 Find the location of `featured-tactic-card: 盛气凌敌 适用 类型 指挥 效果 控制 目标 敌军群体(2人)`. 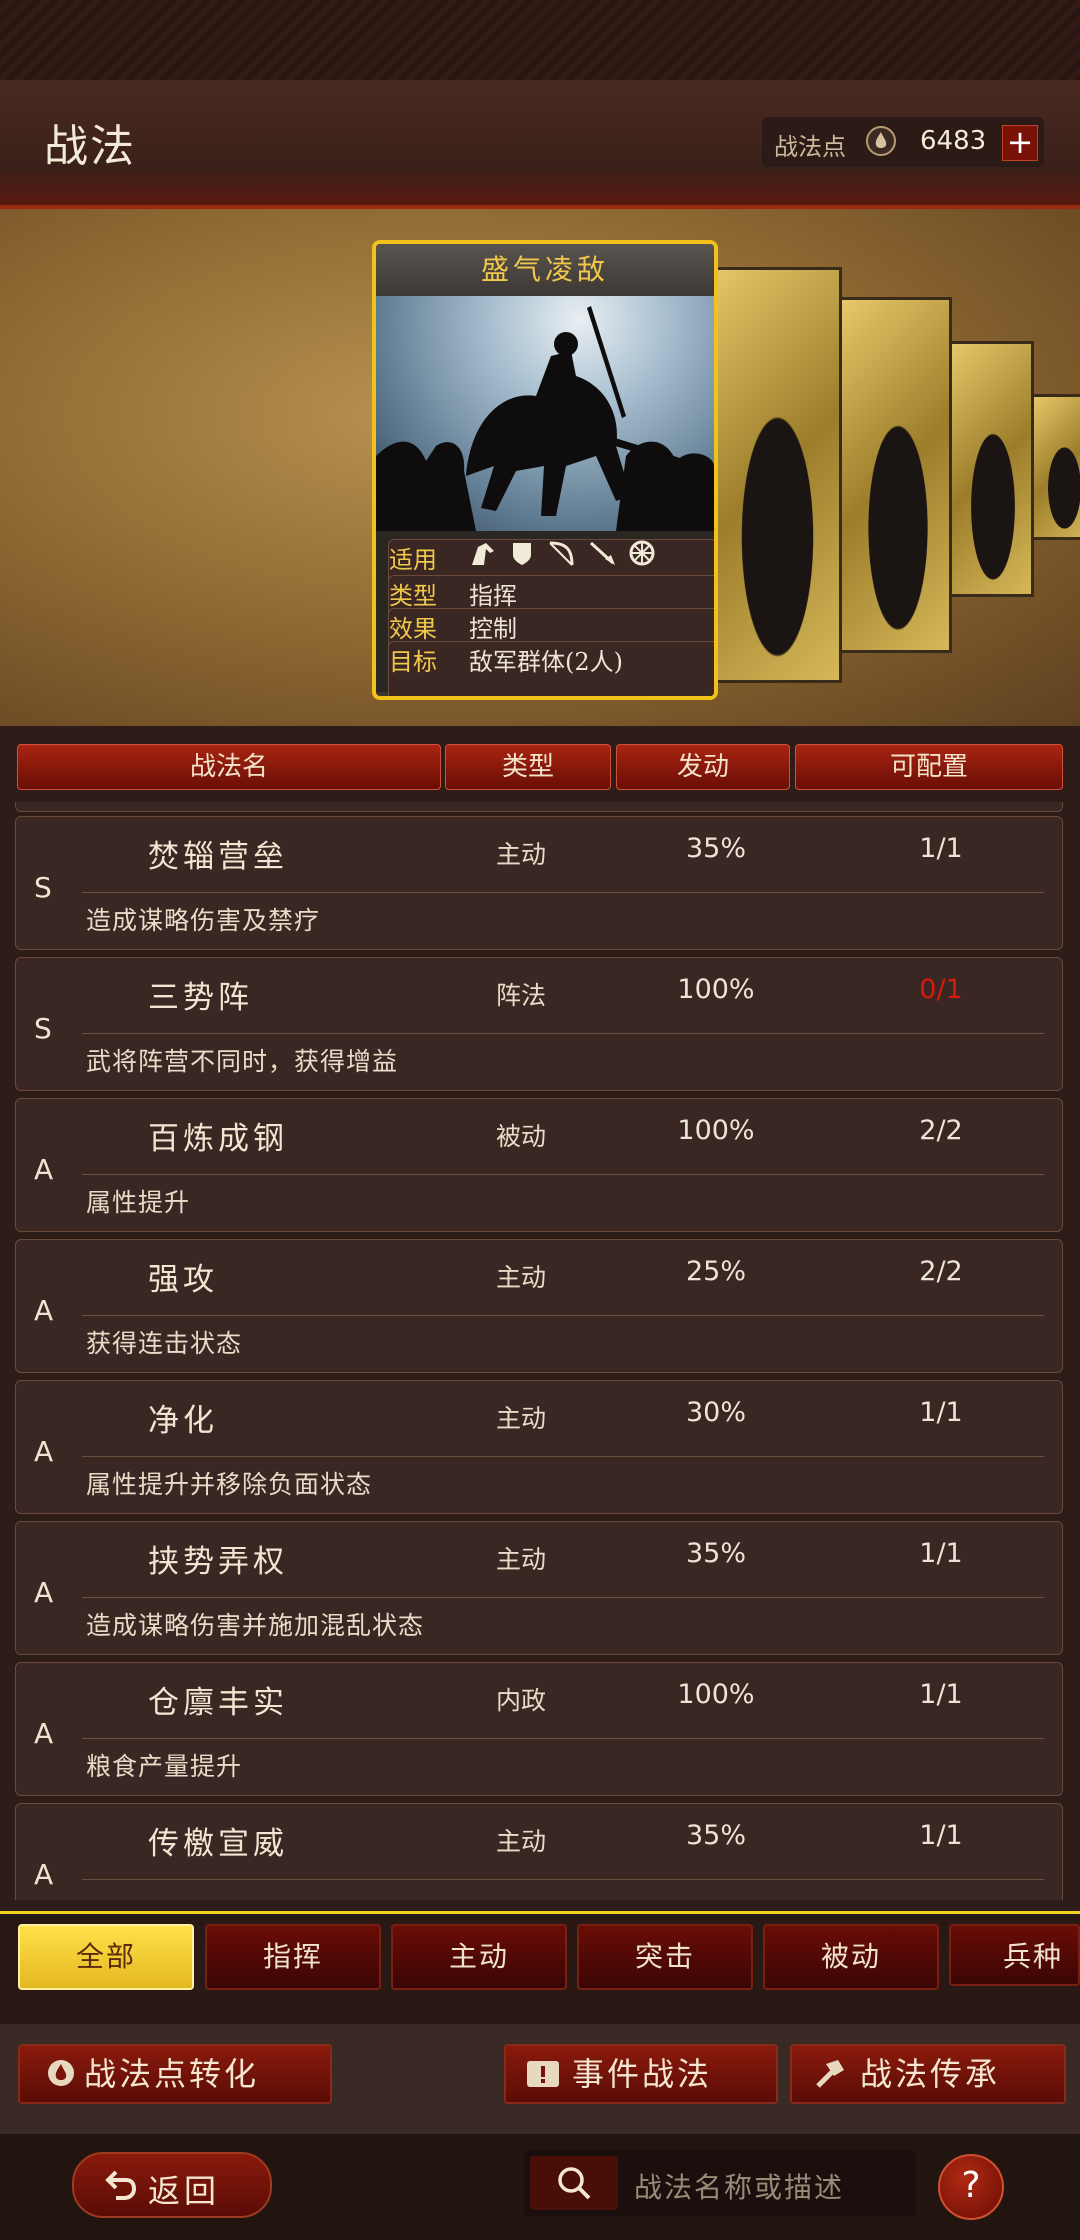

featured-tactic-card: 盛气凌敌 适用 类型 指挥 效果 控制 目标 敌军群体(2人) is located at coordinates (545, 470).